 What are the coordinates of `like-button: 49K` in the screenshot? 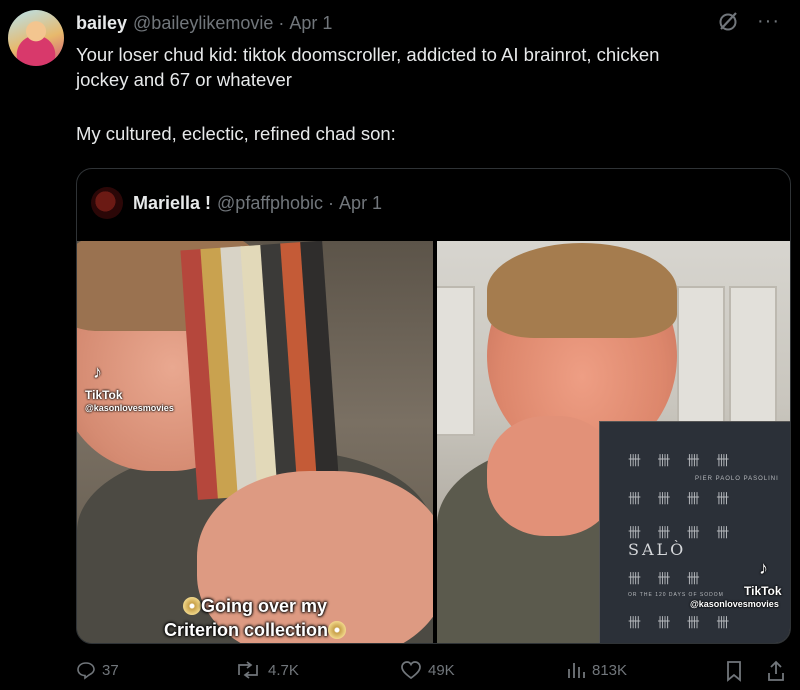 It's located at (427, 670).